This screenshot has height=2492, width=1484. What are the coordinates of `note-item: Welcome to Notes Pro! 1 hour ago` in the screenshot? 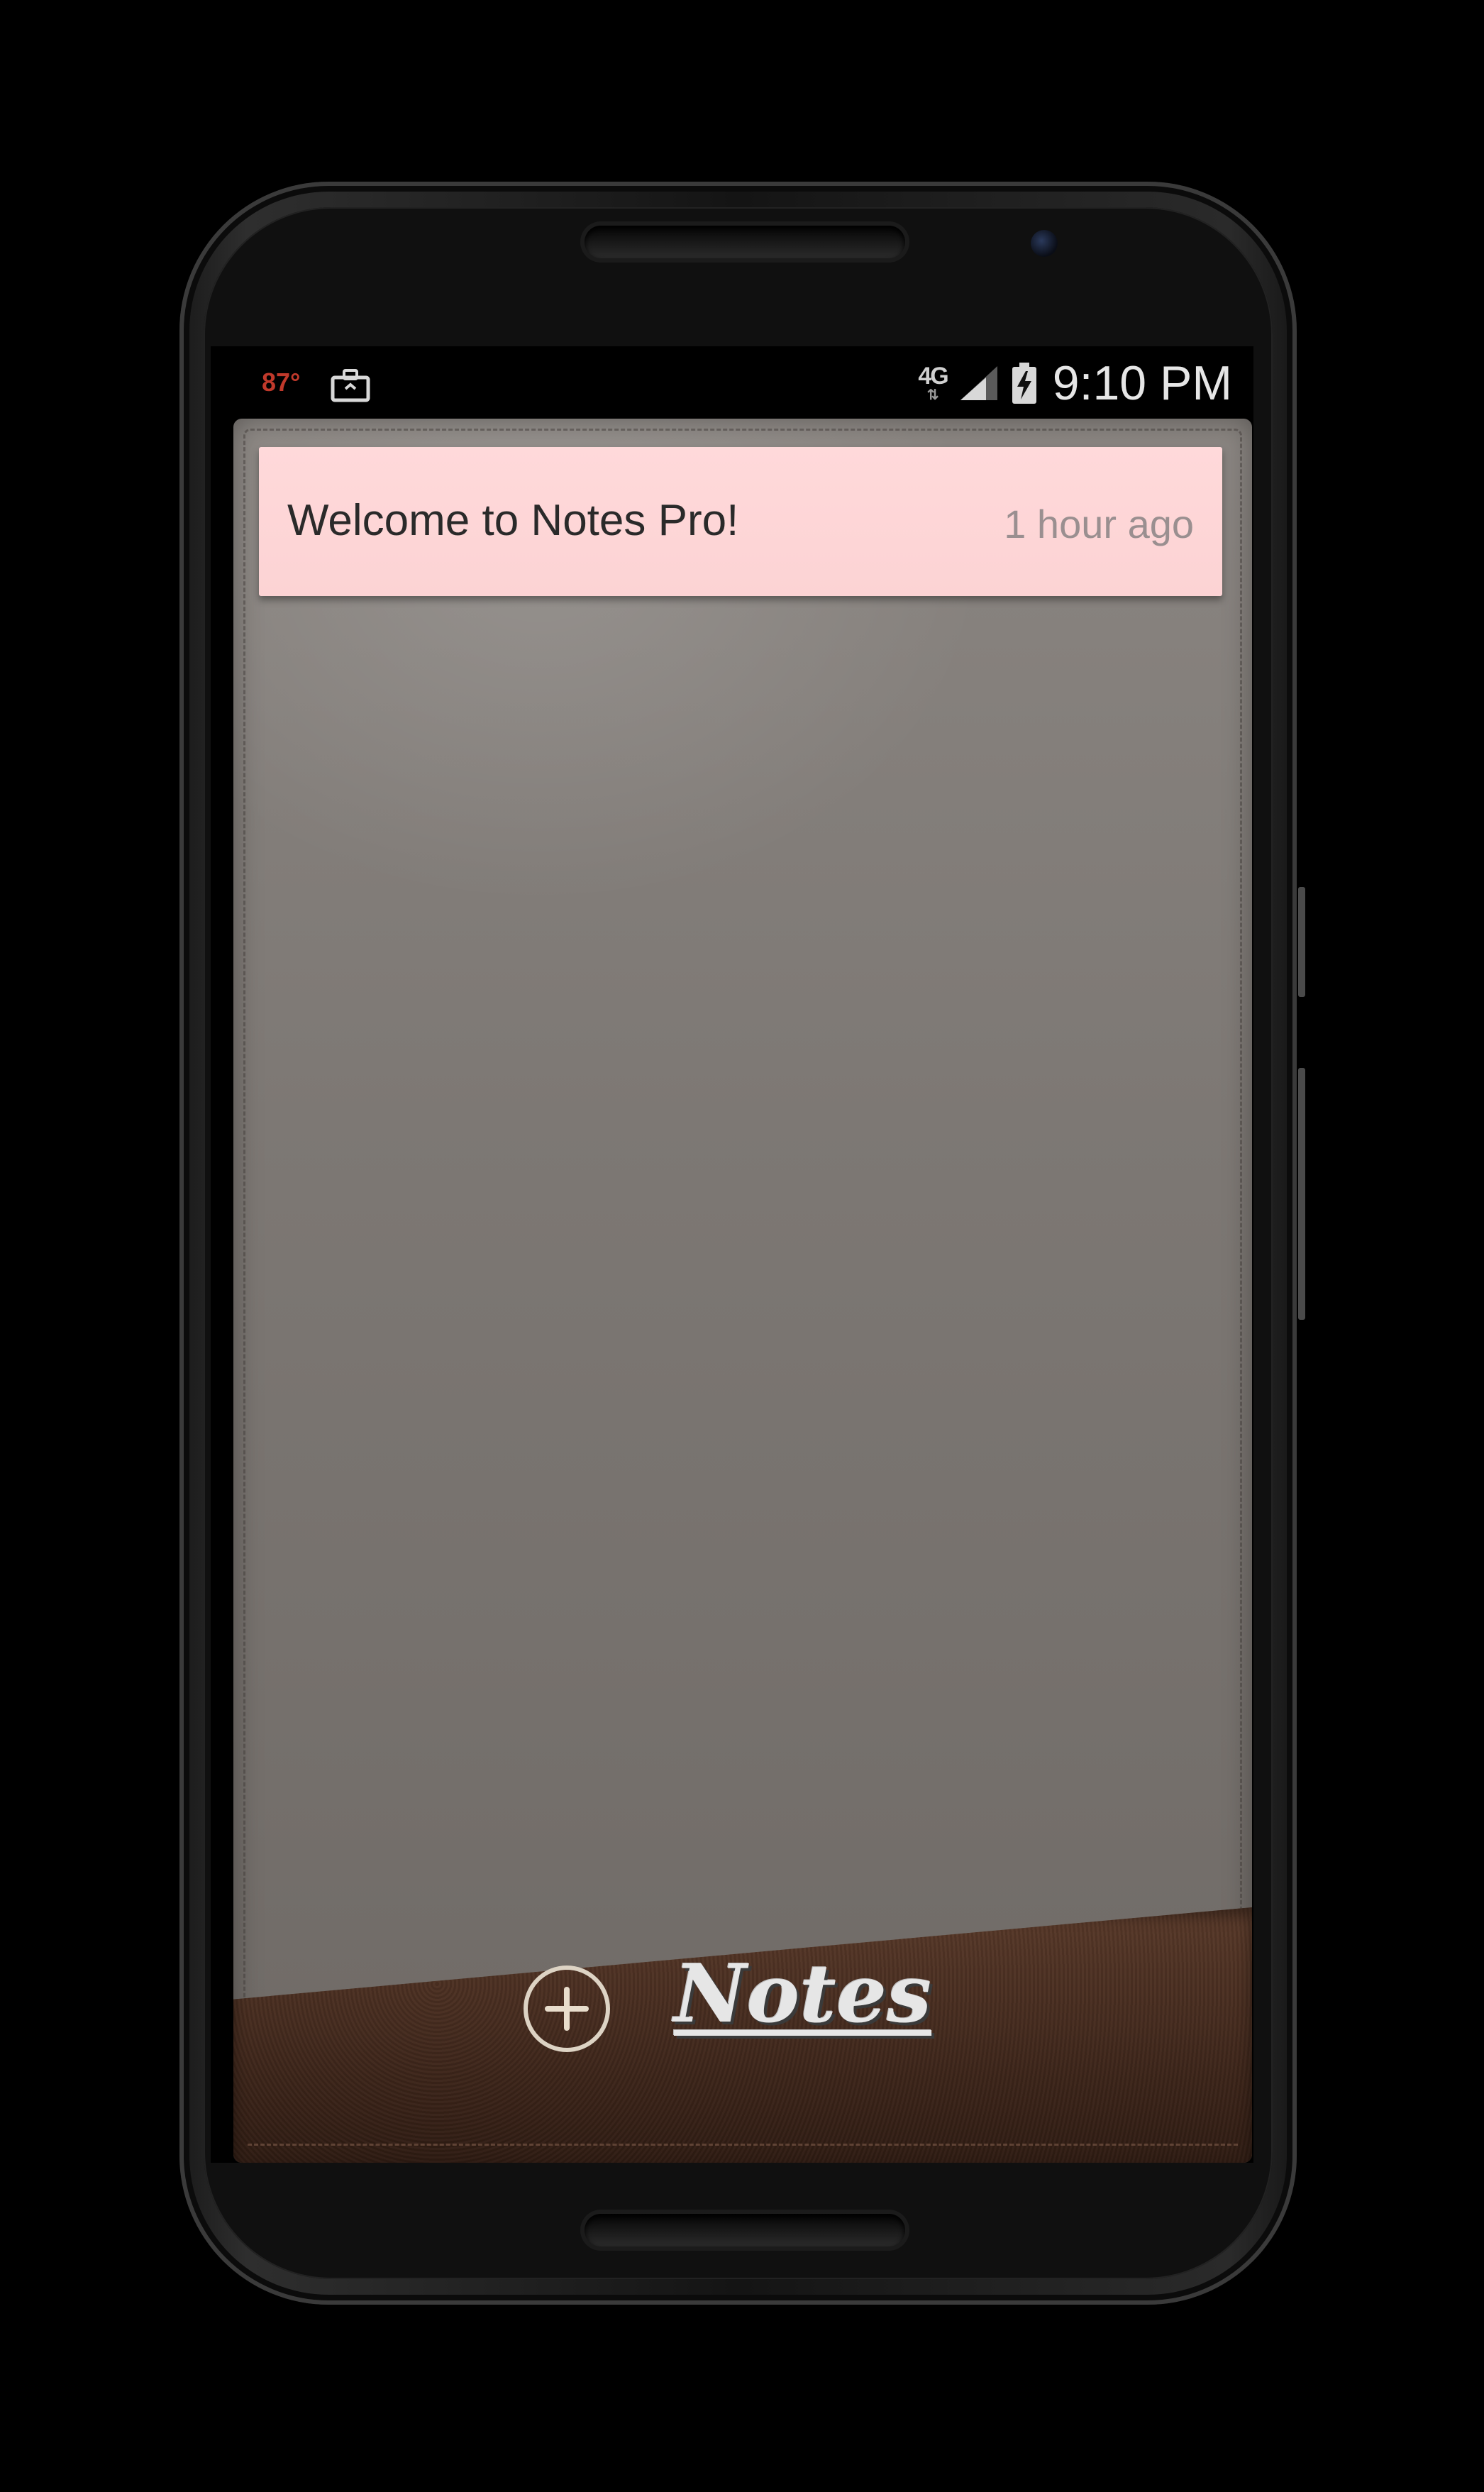 It's located at (740, 521).